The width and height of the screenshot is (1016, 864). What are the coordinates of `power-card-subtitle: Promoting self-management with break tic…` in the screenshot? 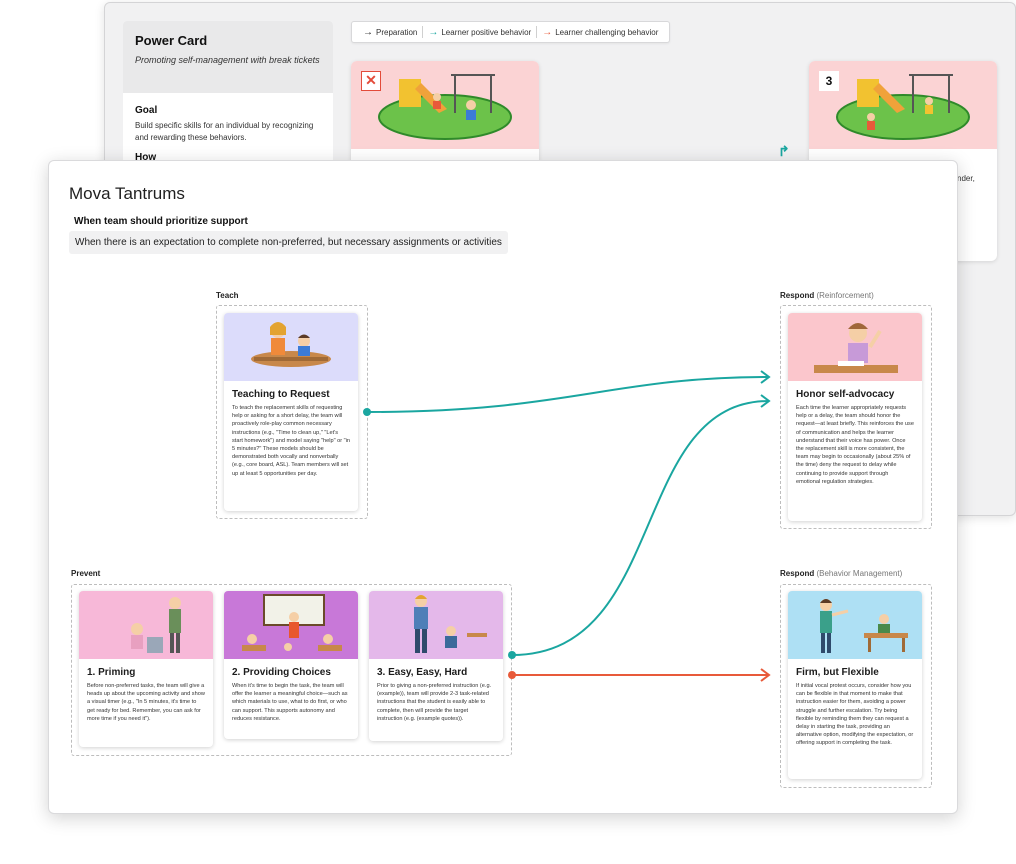 It's located at (227, 60).